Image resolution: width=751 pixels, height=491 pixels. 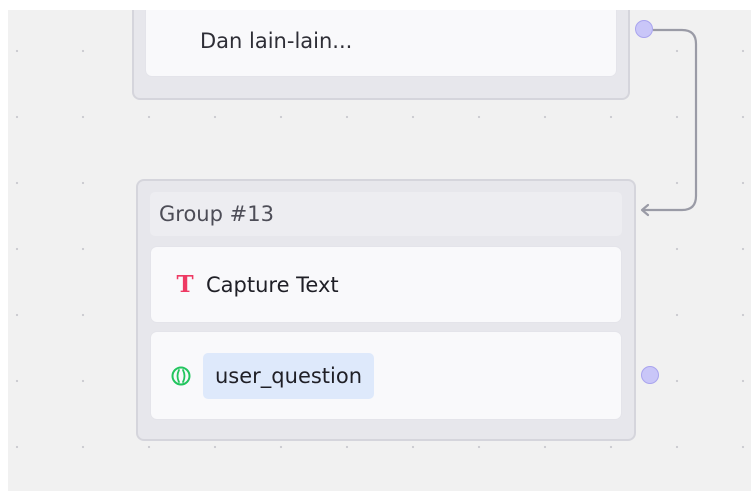 I want to click on variable-step: user_question, so click(x=386, y=375).